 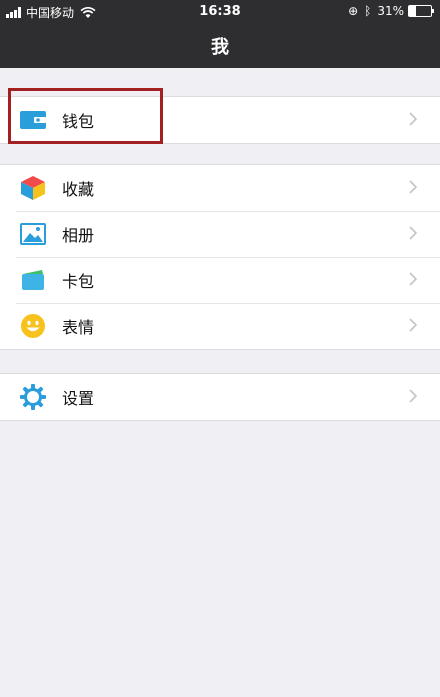 I want to click on menu-item-favorites: 收藏, so click(x=220, y=188).